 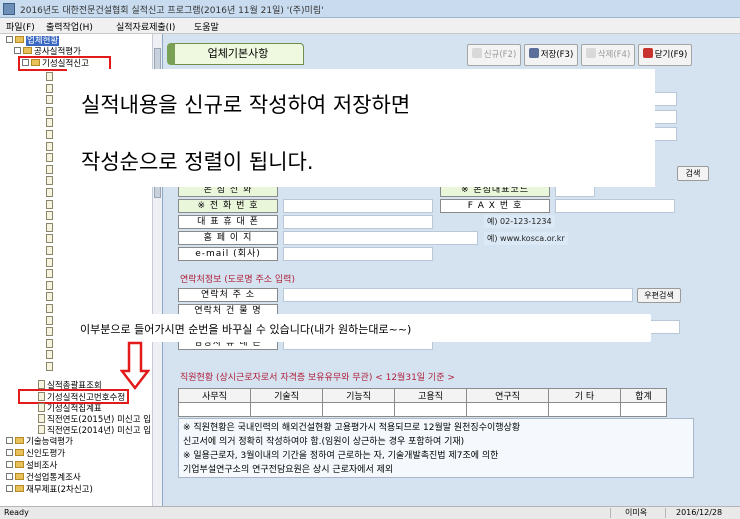 What do you see at coordinates (526, 238) in the screenshot?
I see `homepage-example: 예) www.kosca.or.kr` at bounding box center [526, 238].